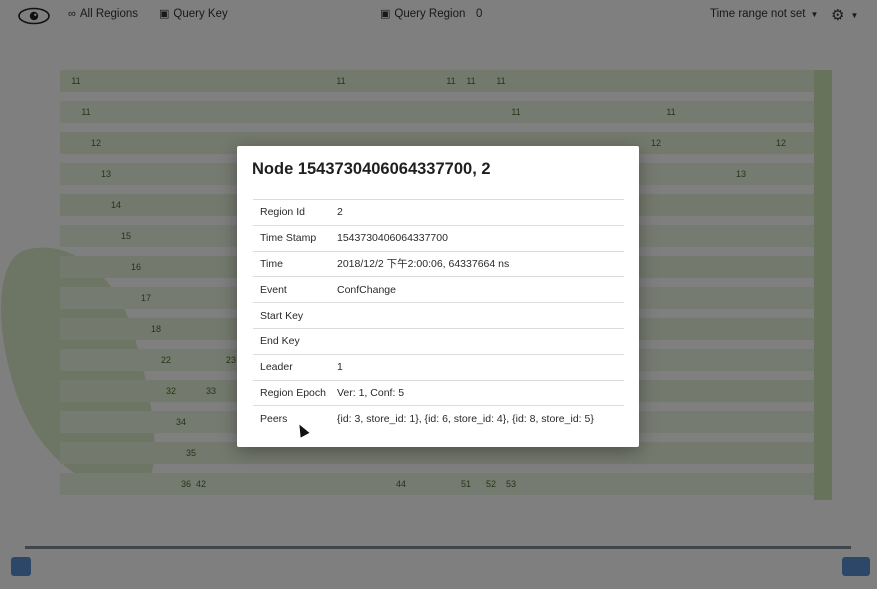  I want to click on detail-row: Event ConfChange, so click(438, 289).